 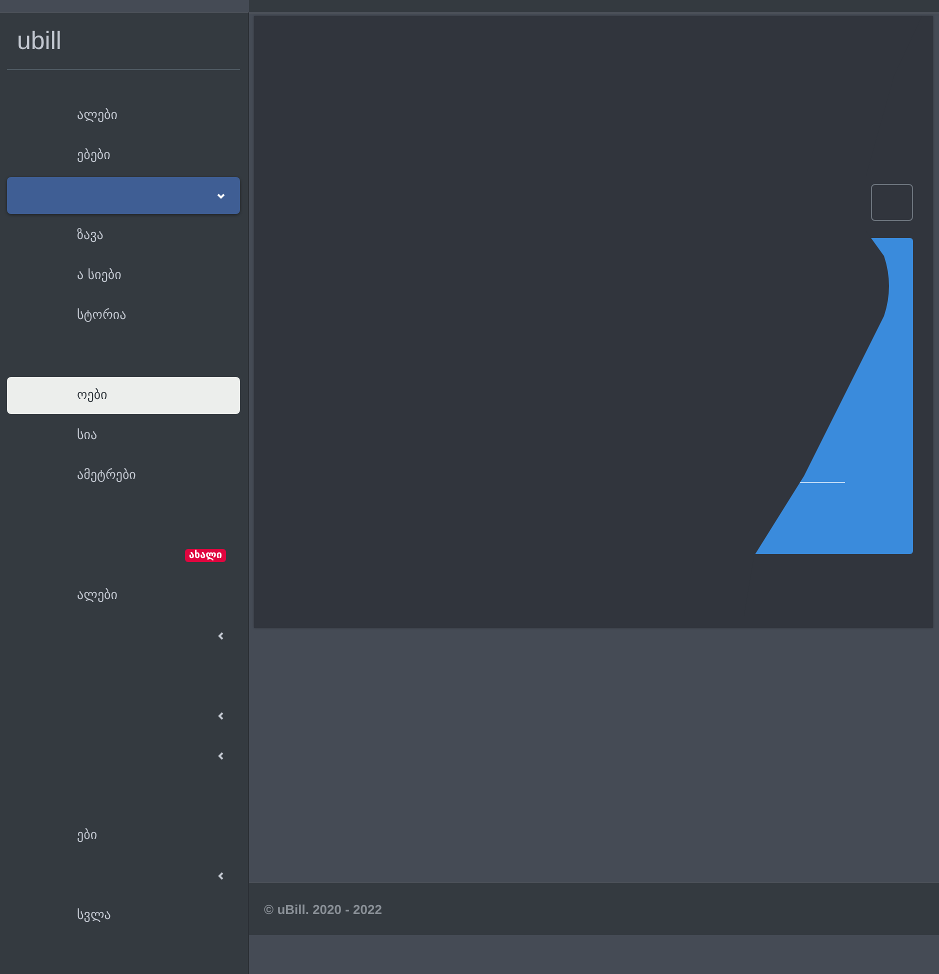 What do you see at coordinates (123, 475) in the screenshot?
I see `sidebar-item: ამეტრები` at bounding box center [123, 475].